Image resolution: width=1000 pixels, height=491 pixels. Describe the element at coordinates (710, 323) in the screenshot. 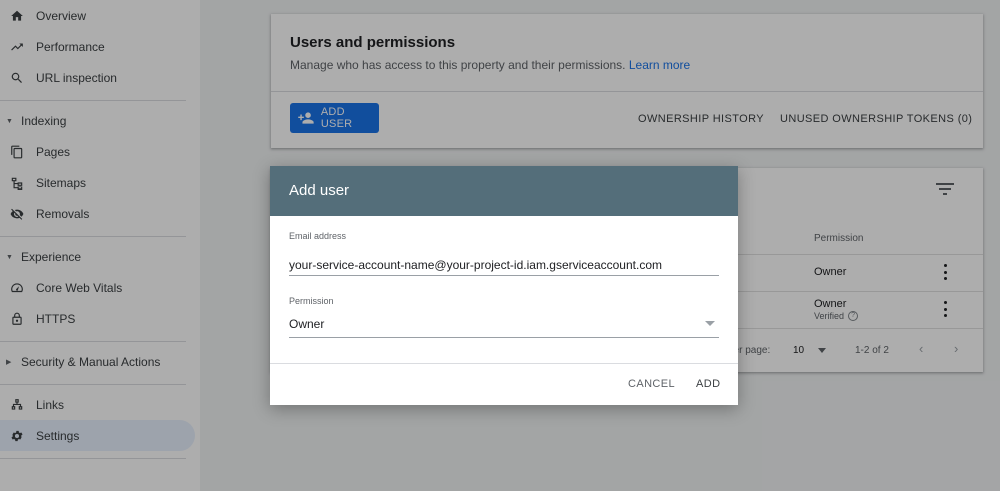

I see `dropdown-caret-icon` at that location.